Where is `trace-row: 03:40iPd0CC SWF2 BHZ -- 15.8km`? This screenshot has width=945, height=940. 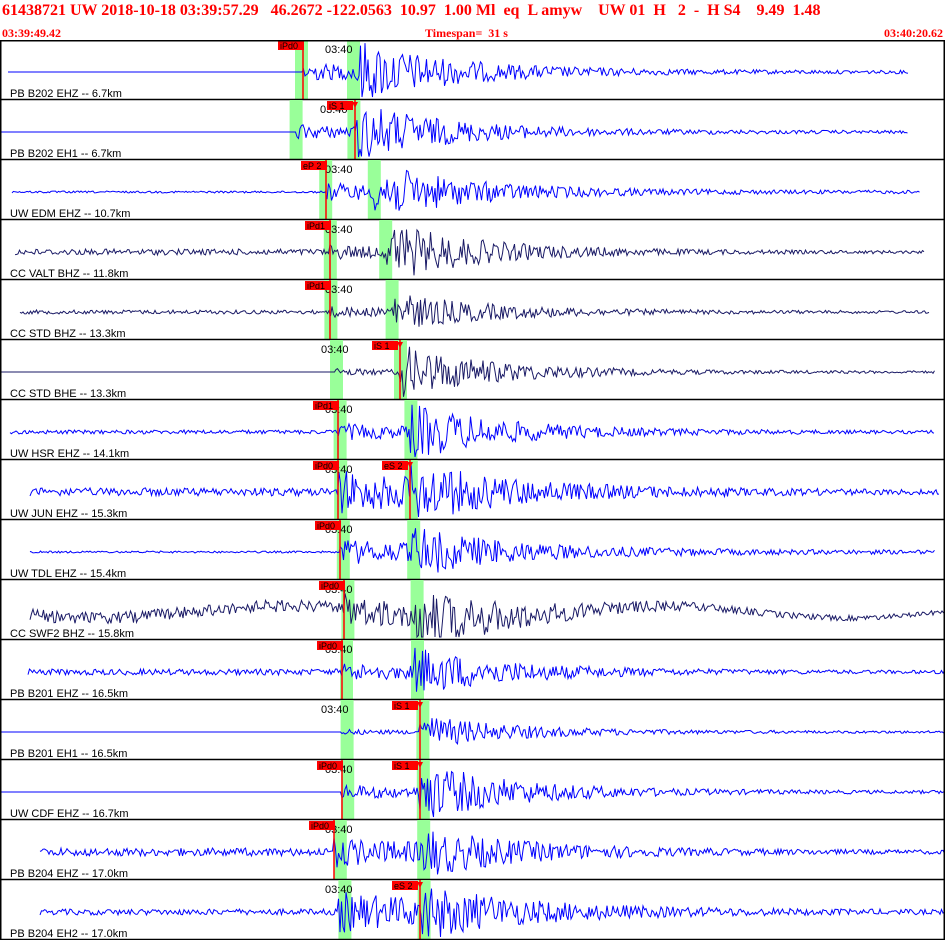
trace-row: 03:40iPd0CC SWF2 BHZ -- 15.8km is located at coordinates (472, 610).